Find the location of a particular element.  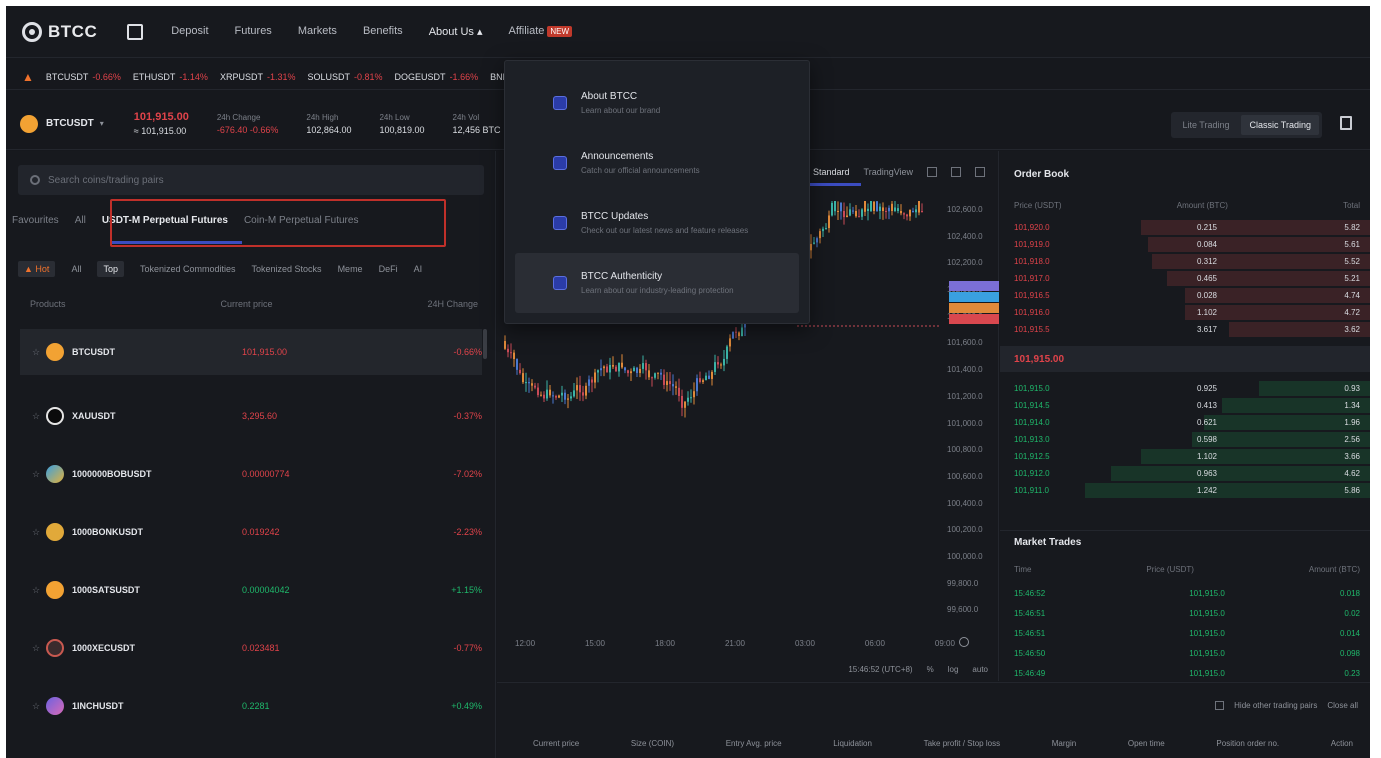

bid-row: 101,914.5 0.413 1.34 is located at coordinates (1185, 405).